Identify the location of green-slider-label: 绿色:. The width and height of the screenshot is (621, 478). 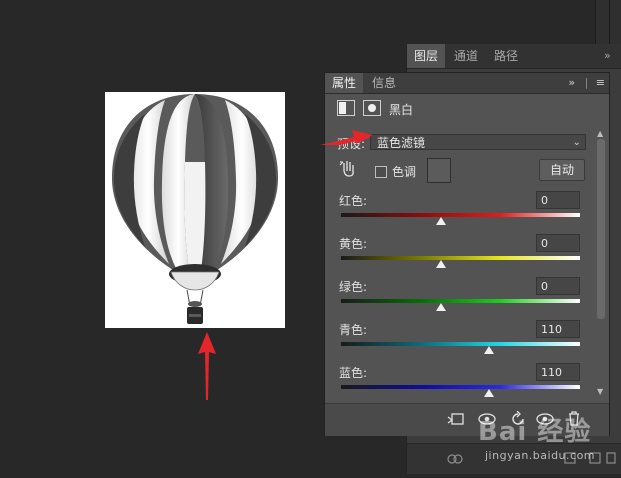
(353, 287).